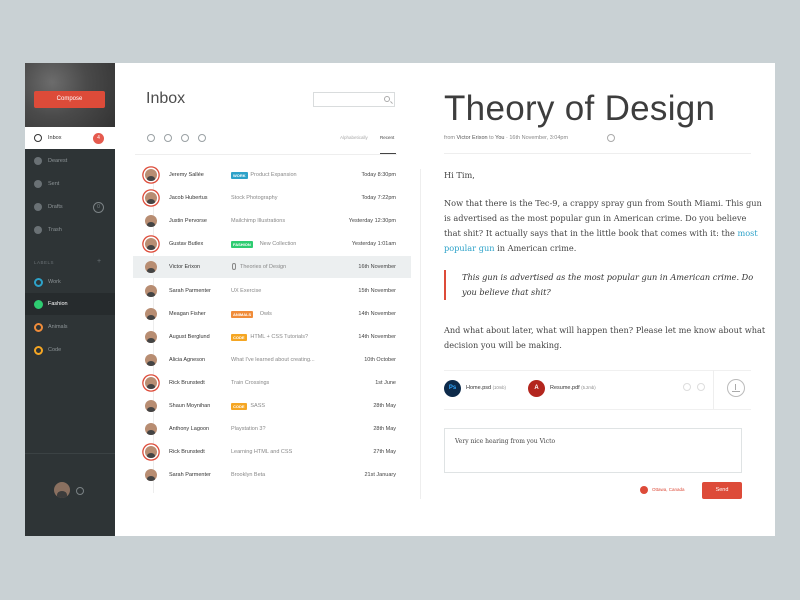 Image resolution: width=800 pixels, height=600 pixels. What do you see at coordinates (380, 475) in the screenshot?
I see `message-date: 21st January` at bounding box center [380, 475].